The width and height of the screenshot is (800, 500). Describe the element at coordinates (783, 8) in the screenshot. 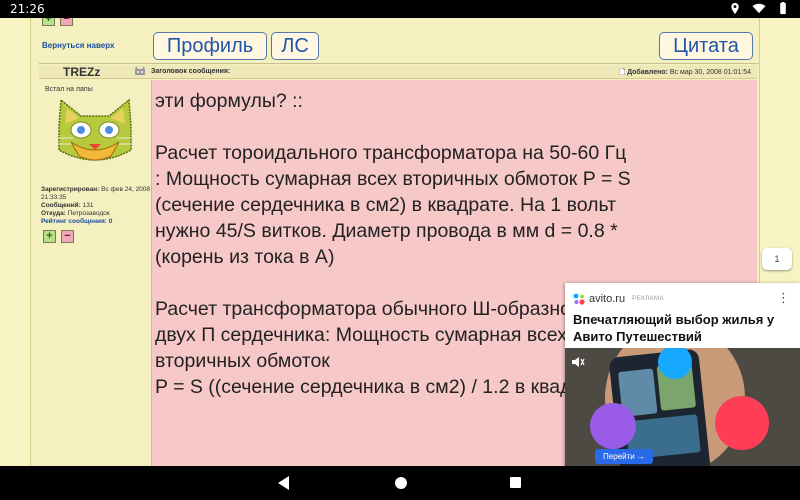

I see `battery-icon` at that location.